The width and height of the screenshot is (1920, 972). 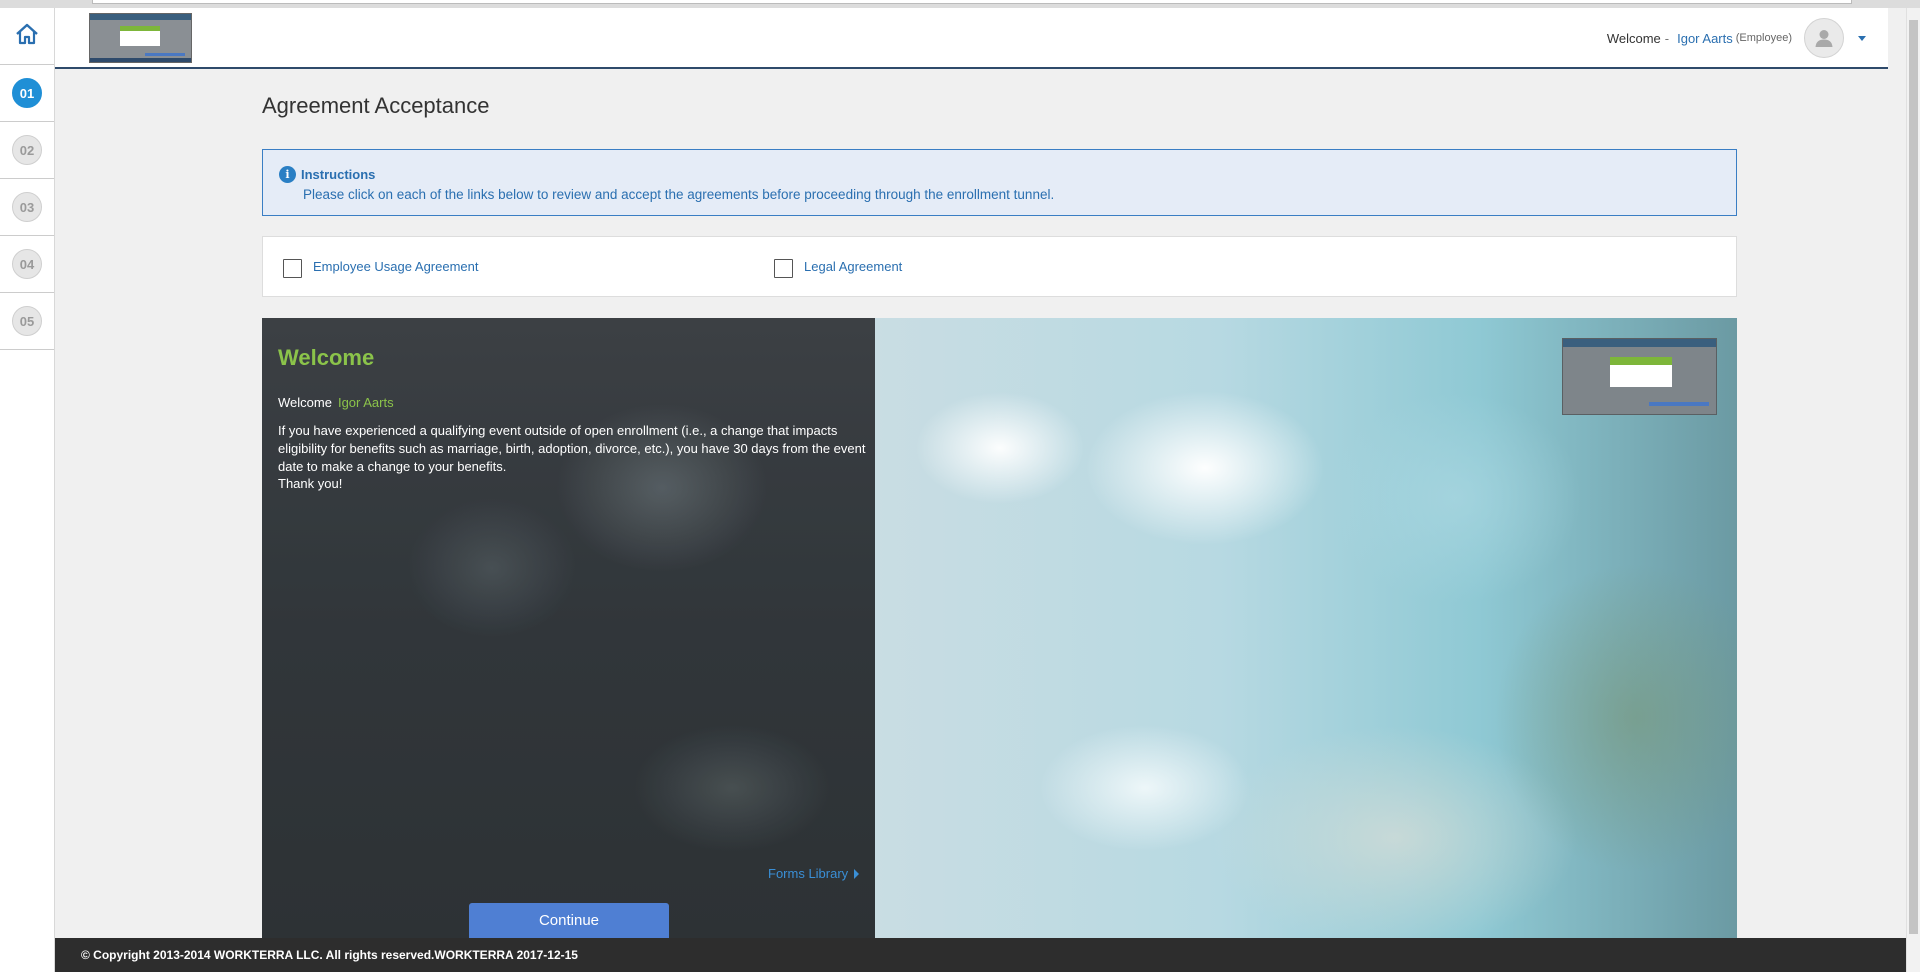 What do you see at coordinates (336, 402) in the screenshot?
I see `hero-welcome-line: Welcome Igor Aarts` at bounding box center [336, 402].